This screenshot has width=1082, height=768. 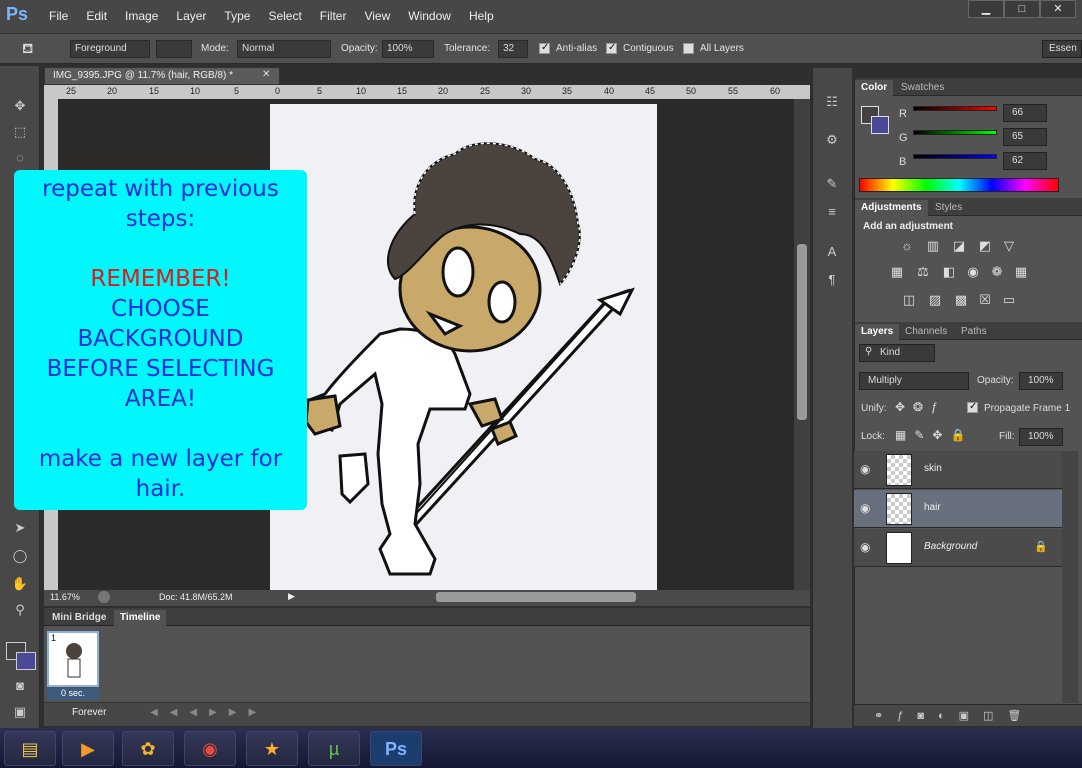 What do you see at coordinates (832, 282) in the screenshot?
I see `paragraph-icon: ¶` at bounding box center [832, 282].